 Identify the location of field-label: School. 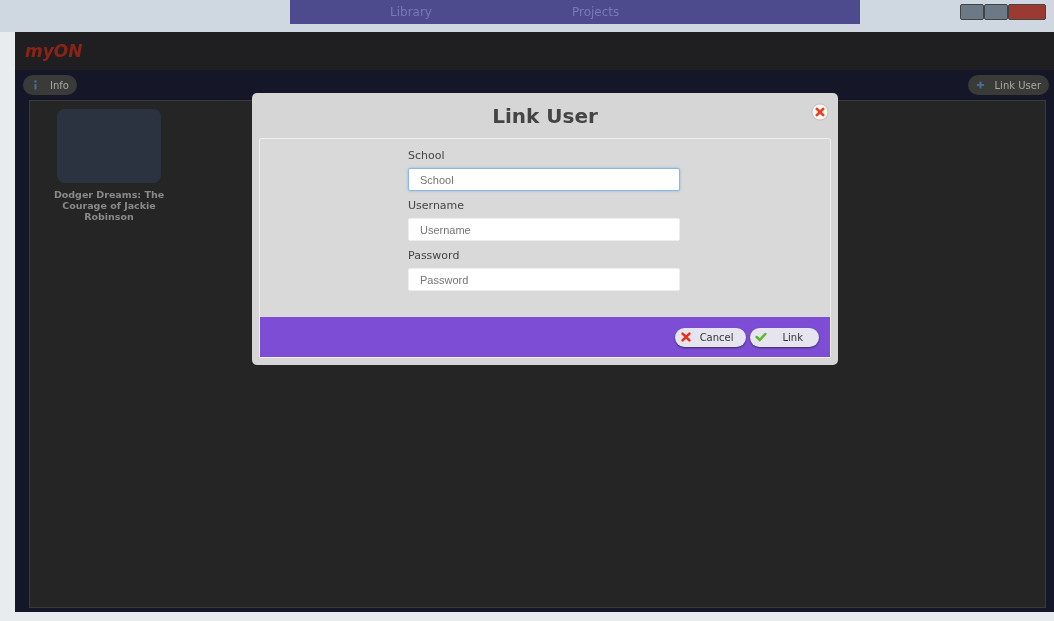
(427, 155).